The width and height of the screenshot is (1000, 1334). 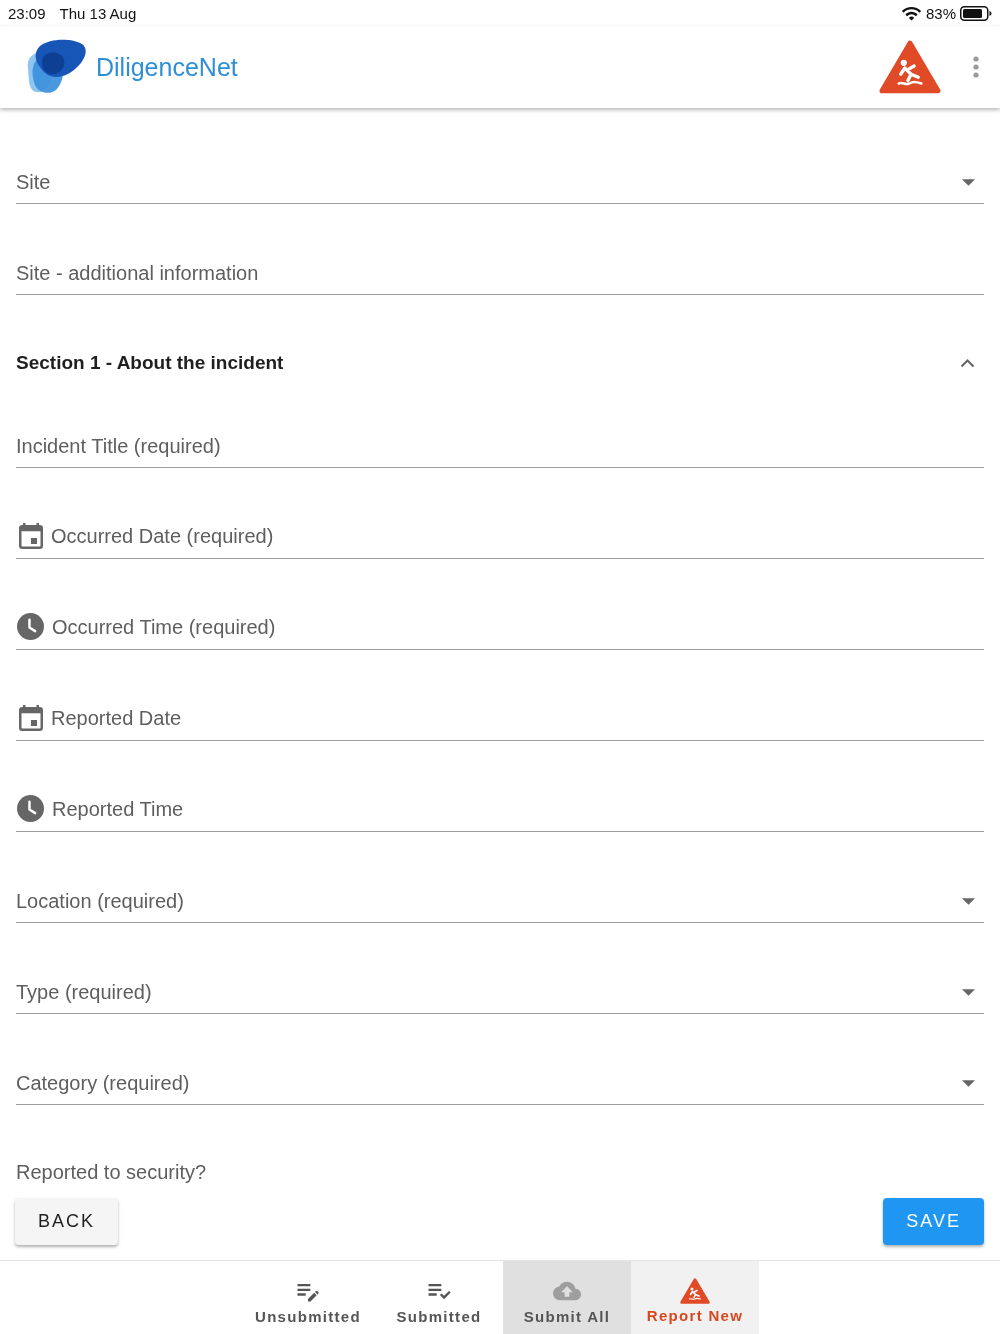 I want to click on app-title: DiligenceNet, so click(x=167, y=67).